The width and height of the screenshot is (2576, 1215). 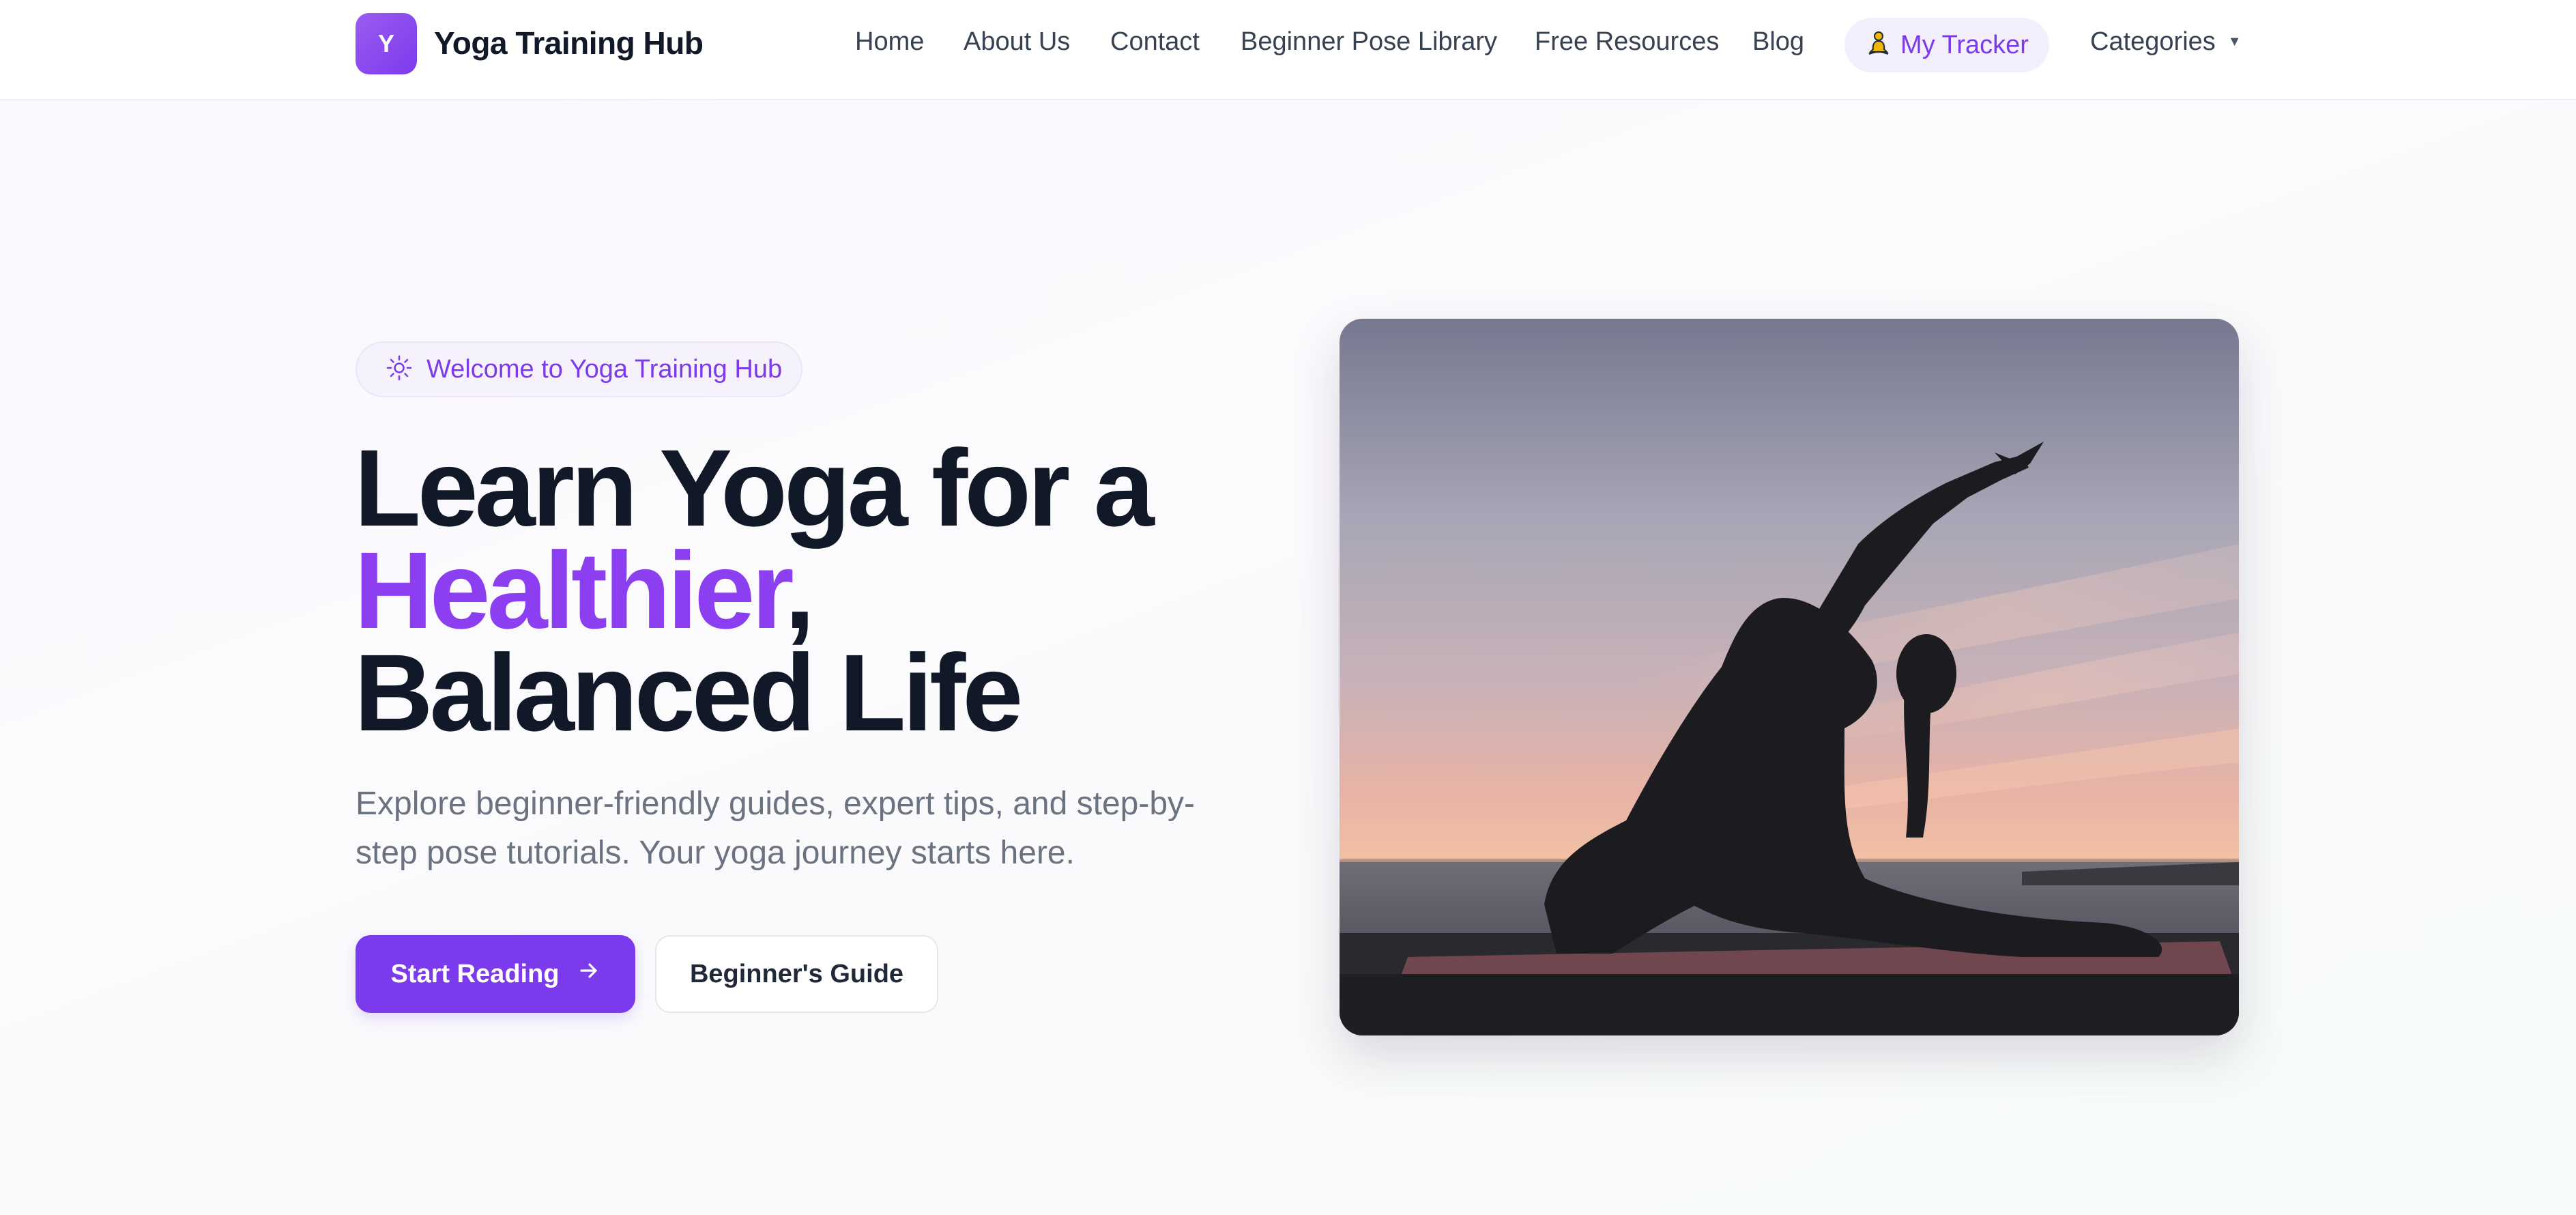 I want to click on arrow-right-icon, so click(x=588, y=974).